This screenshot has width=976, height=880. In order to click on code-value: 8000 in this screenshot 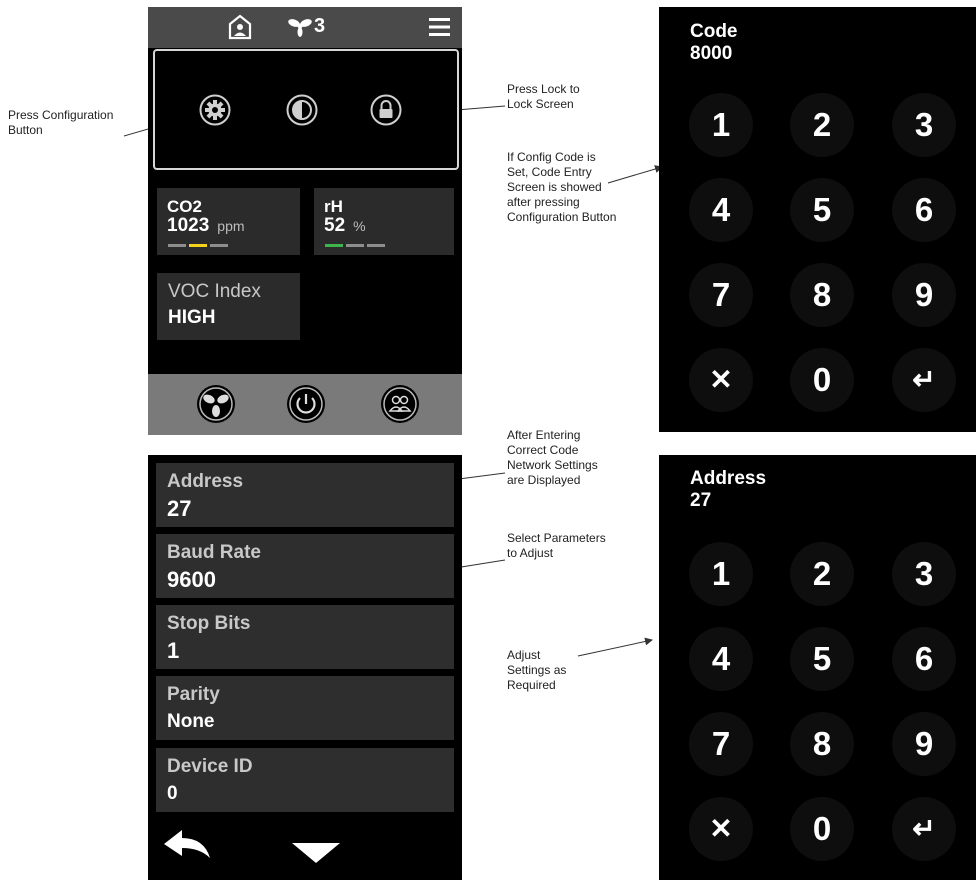, I will do `click(711, 53)`.